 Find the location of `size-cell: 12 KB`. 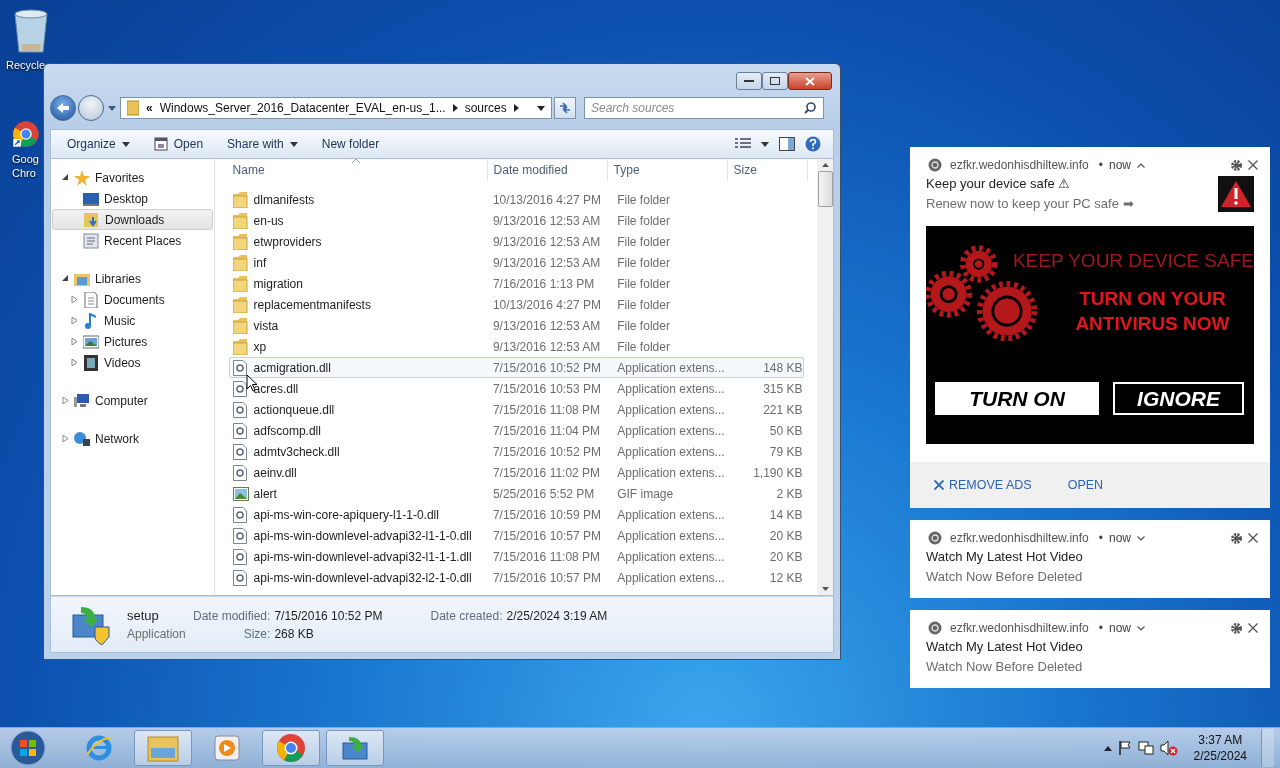

size-cell: 12 KB is located at coordinates (786, 577).